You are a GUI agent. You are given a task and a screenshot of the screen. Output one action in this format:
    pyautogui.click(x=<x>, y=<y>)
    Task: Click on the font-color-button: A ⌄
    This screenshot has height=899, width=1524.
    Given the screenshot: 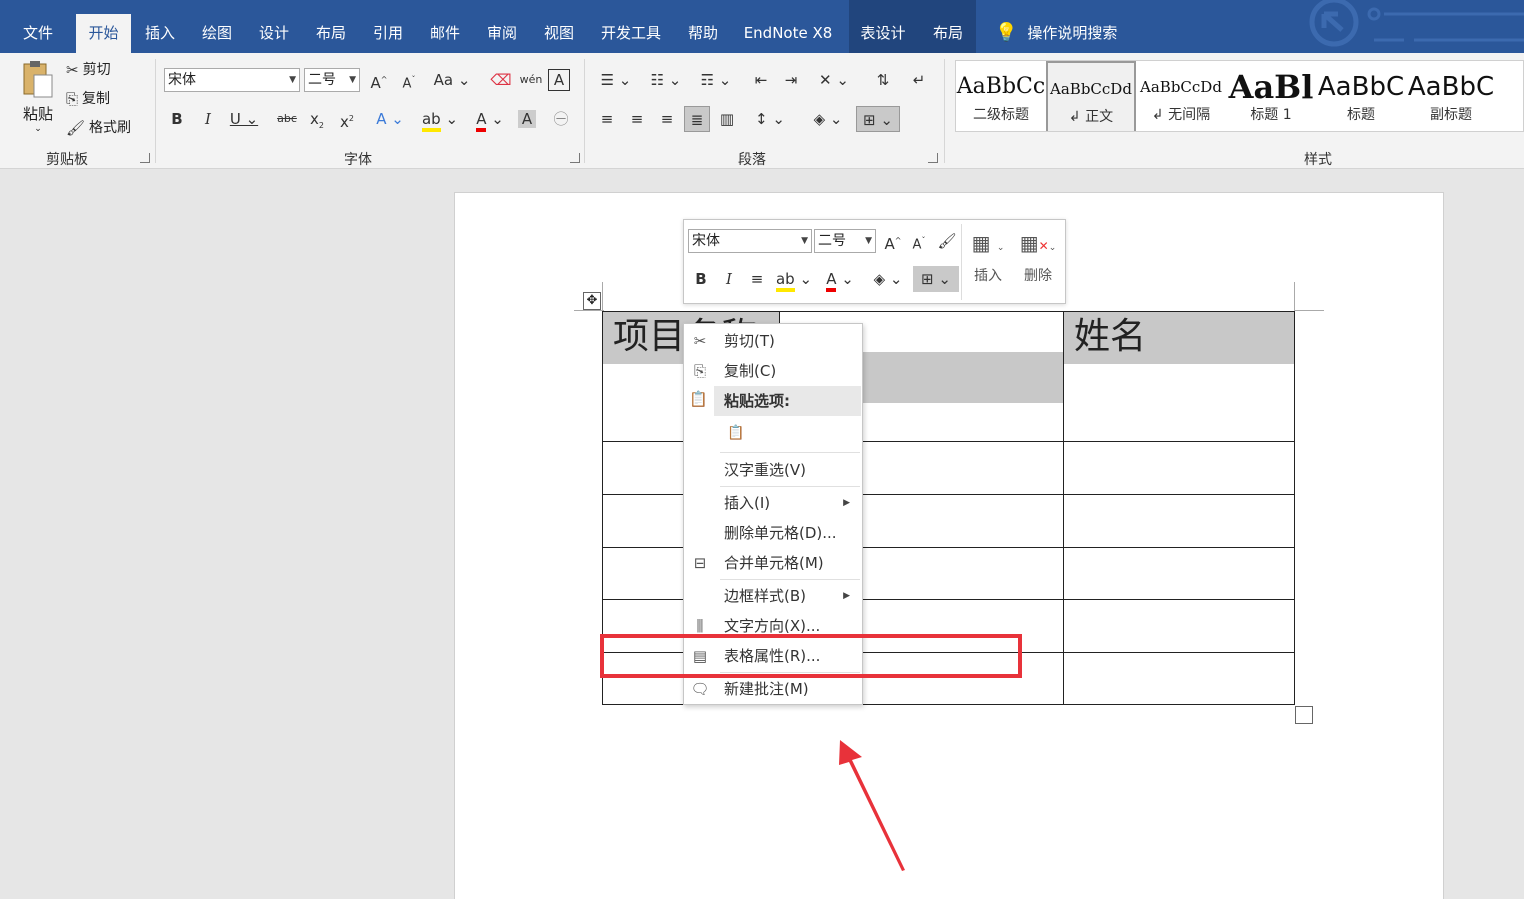 What is the action you would take?
    pyautogui.click(x=490, y=119)
    